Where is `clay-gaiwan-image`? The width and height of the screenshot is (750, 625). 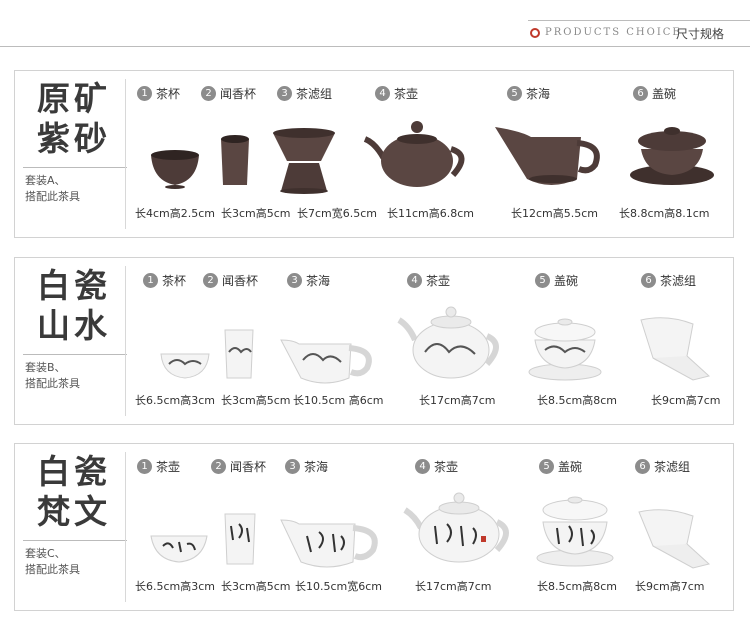 clay-gaiwan-image is located at coordinates (672, 156).